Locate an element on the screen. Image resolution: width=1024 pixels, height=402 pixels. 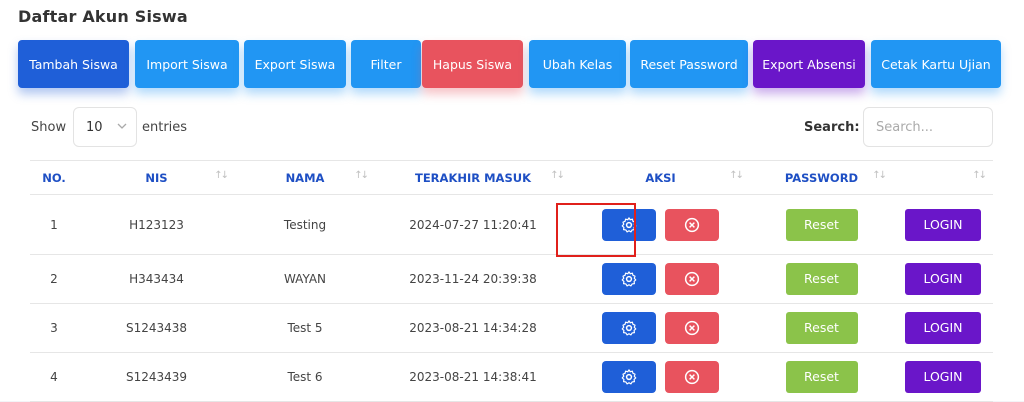
page-title: Daftar Akun Siswa is located at coordinates (103, 16).